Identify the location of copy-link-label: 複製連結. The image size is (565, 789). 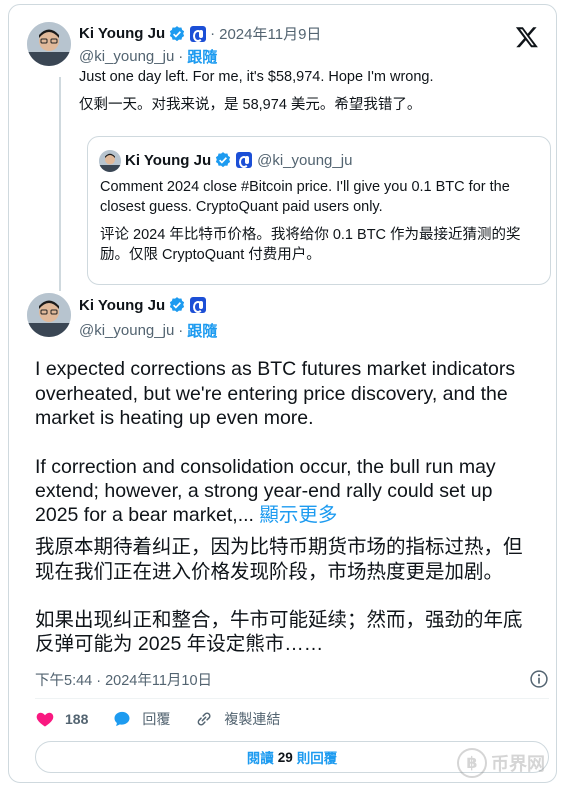
(252, 719).